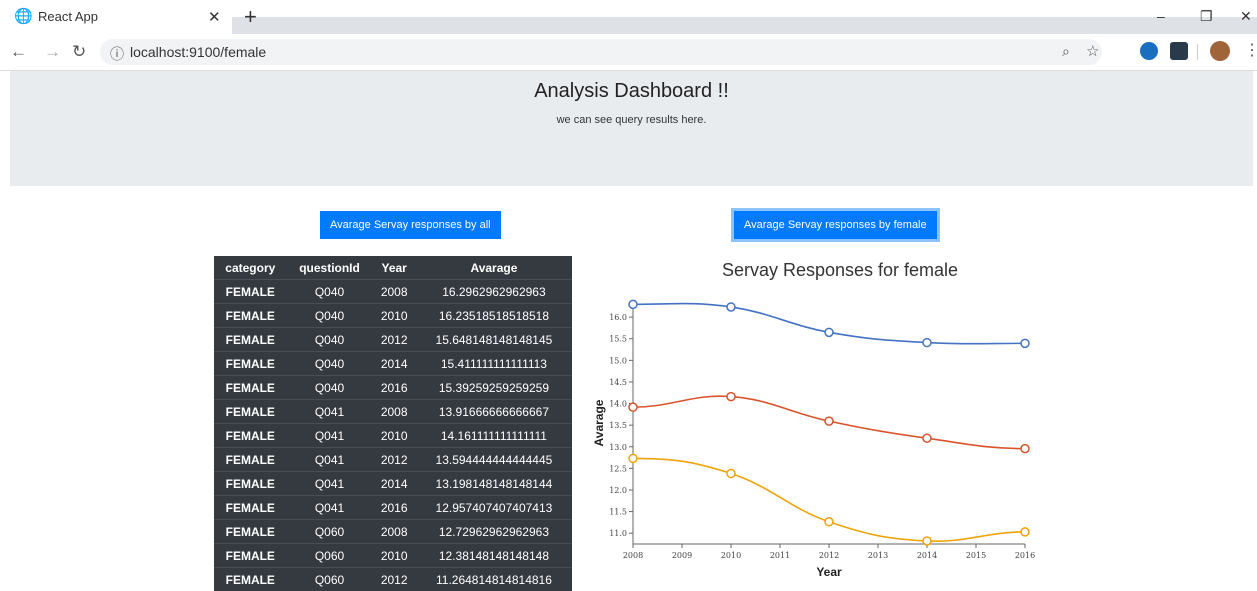  What do you see at coordinates (18, 52) in the screenshot?
I see `back-icon: ←` at bounding box center [18, 52].